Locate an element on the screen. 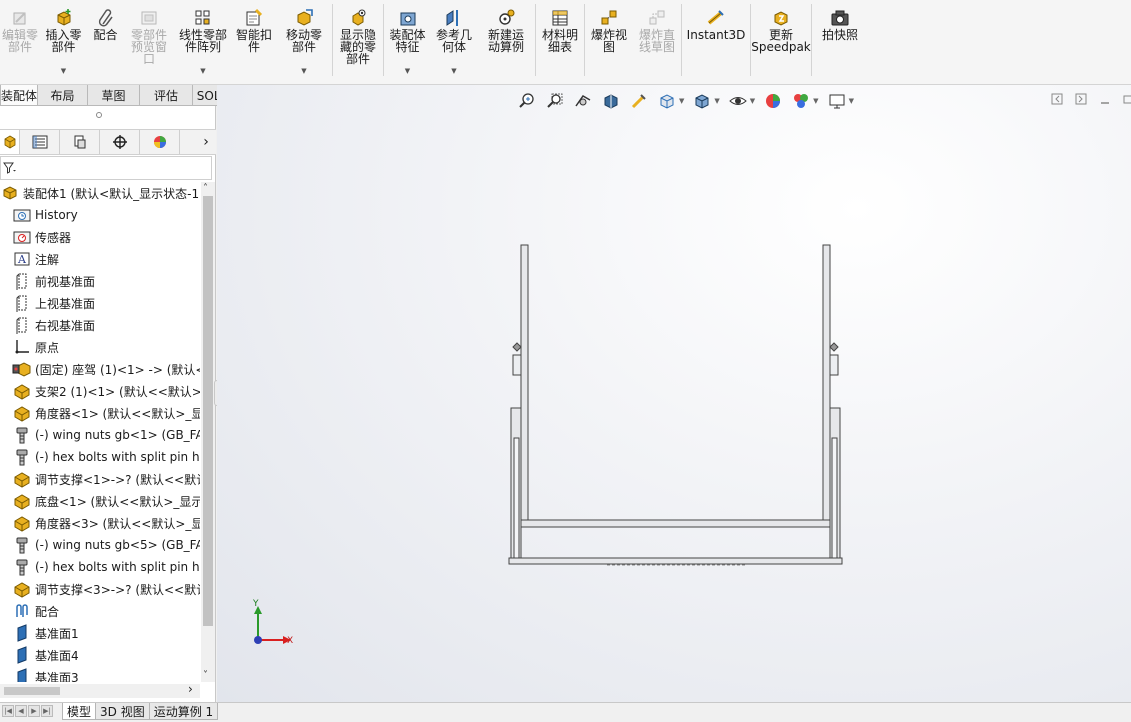 This screenshot has height=722, width=1131. tree-vertical-scrollbar: ˄ ˅ is located at coordinates (208, 432).